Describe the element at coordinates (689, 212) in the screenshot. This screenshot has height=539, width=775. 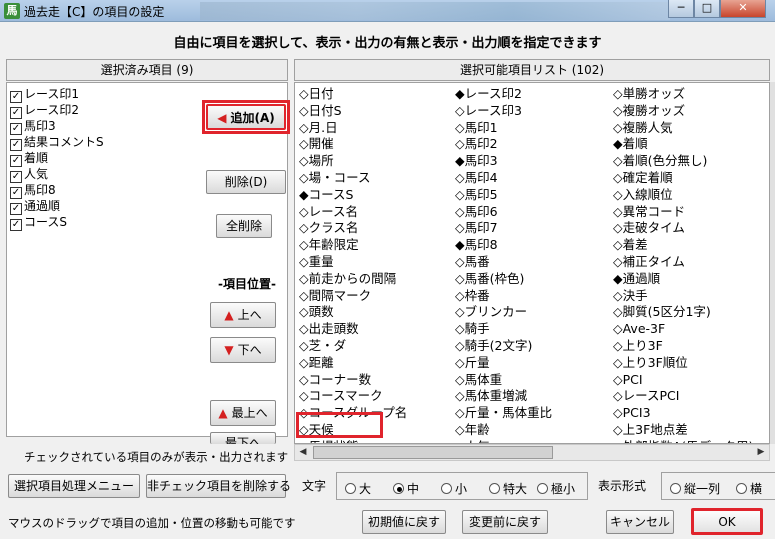
I see `available-item: ◇異常コード` at that location.